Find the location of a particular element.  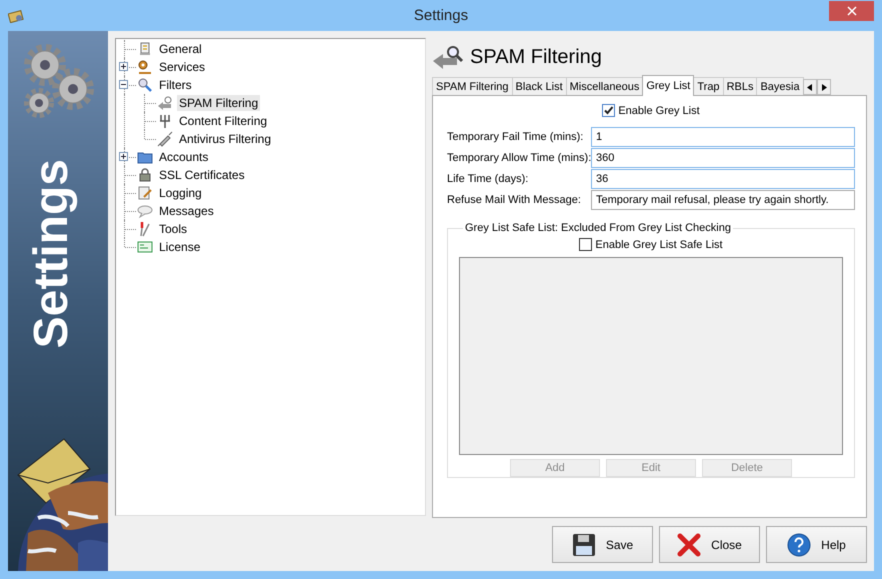

input-field: 360 is located at coordinates (723, 158).